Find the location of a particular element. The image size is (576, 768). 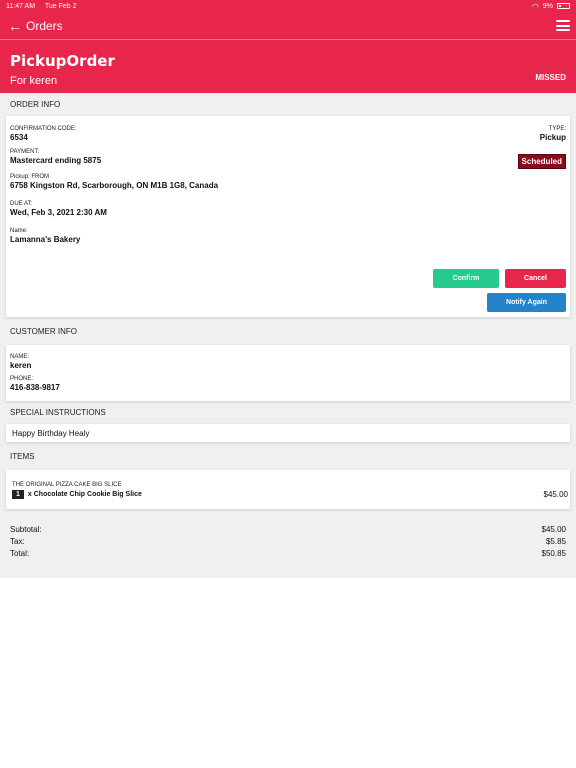

status-date: Tue Feb 2 is located at coordinates (60, 6).